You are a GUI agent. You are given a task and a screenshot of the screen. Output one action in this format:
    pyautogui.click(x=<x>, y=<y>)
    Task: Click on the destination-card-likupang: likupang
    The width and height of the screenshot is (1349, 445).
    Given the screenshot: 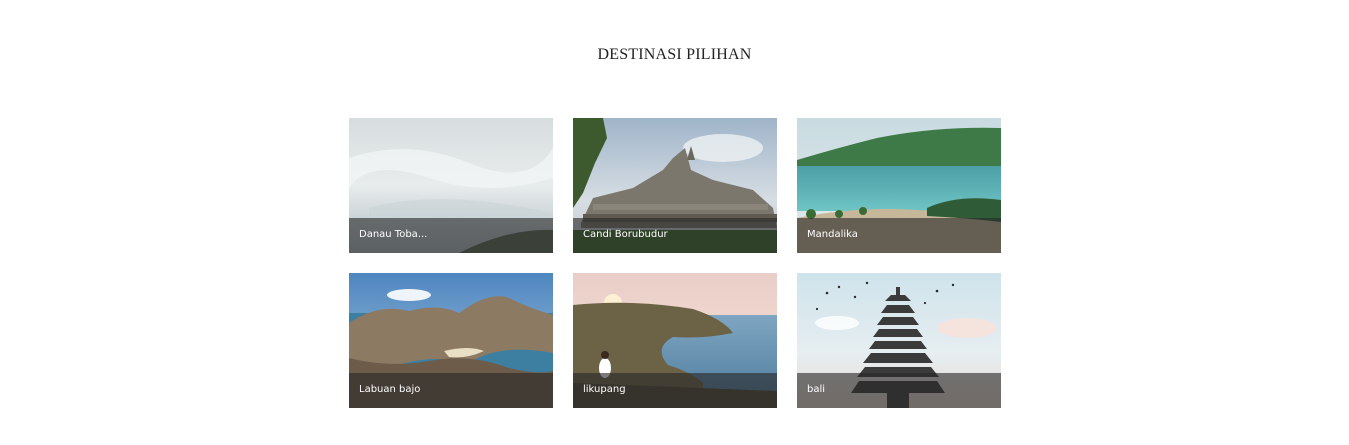 What is the action you would take?
    pyautogui.click(x=675, y=340)
    